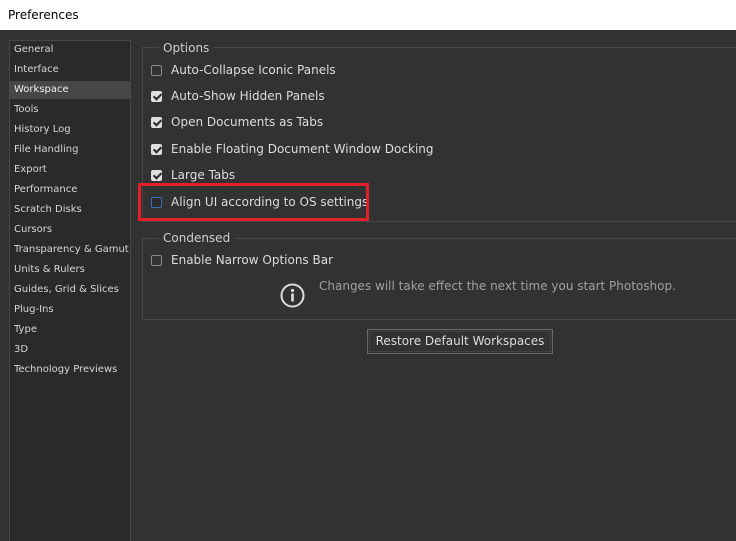  Describe the element at coordinates (156, 175) in the screenshot. I see `large-tabs-checkbox` at that location.